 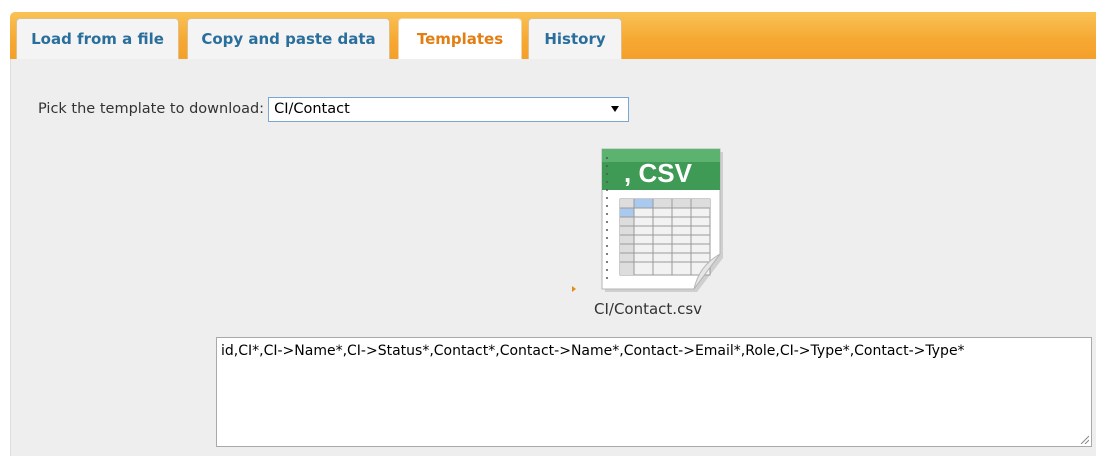 What do you see at coordinates (151, 109) in the screenshot?
I see `template-picker-label: Pick the template to download:` at bounding box center [151, 109].